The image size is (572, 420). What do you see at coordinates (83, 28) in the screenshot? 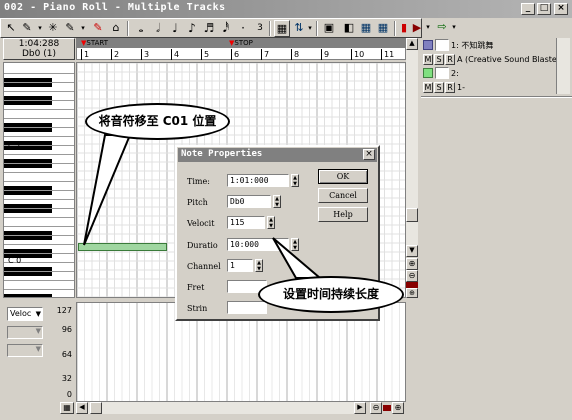
I see `brush-tool-dropdown-icon: ▾` at bounding box center [83, 28].